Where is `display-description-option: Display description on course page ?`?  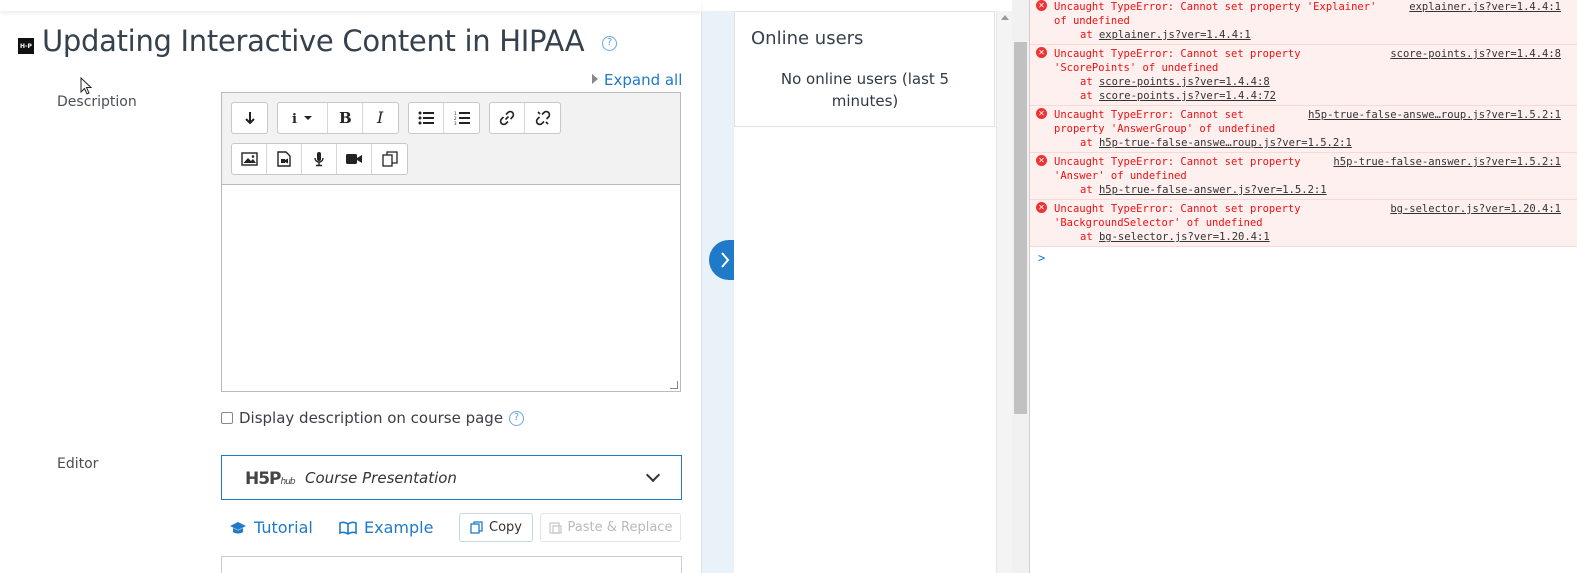
display-description-option: Display description on course page ? is located at coordinates (373, 418).